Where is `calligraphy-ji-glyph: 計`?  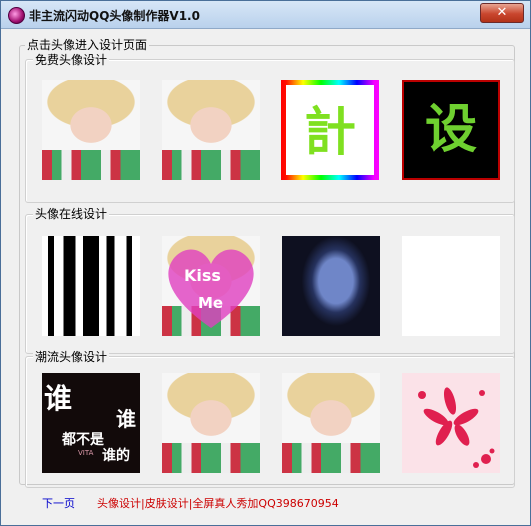 calligraphy-ji-glyph: 計 is located at coordinates (329, 132).